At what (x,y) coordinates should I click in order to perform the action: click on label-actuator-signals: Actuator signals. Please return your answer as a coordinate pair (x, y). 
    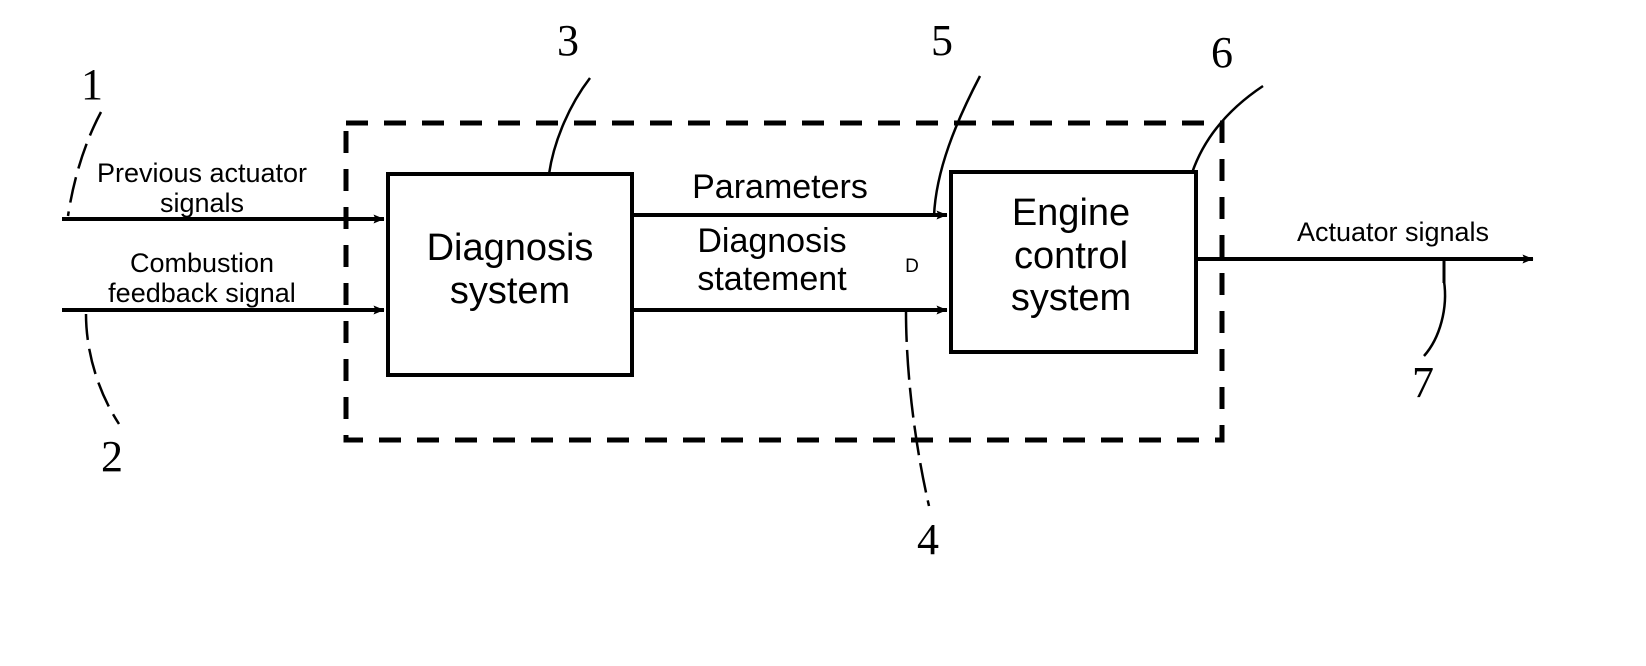
    Looking at the image, I should click on (1393, 232).